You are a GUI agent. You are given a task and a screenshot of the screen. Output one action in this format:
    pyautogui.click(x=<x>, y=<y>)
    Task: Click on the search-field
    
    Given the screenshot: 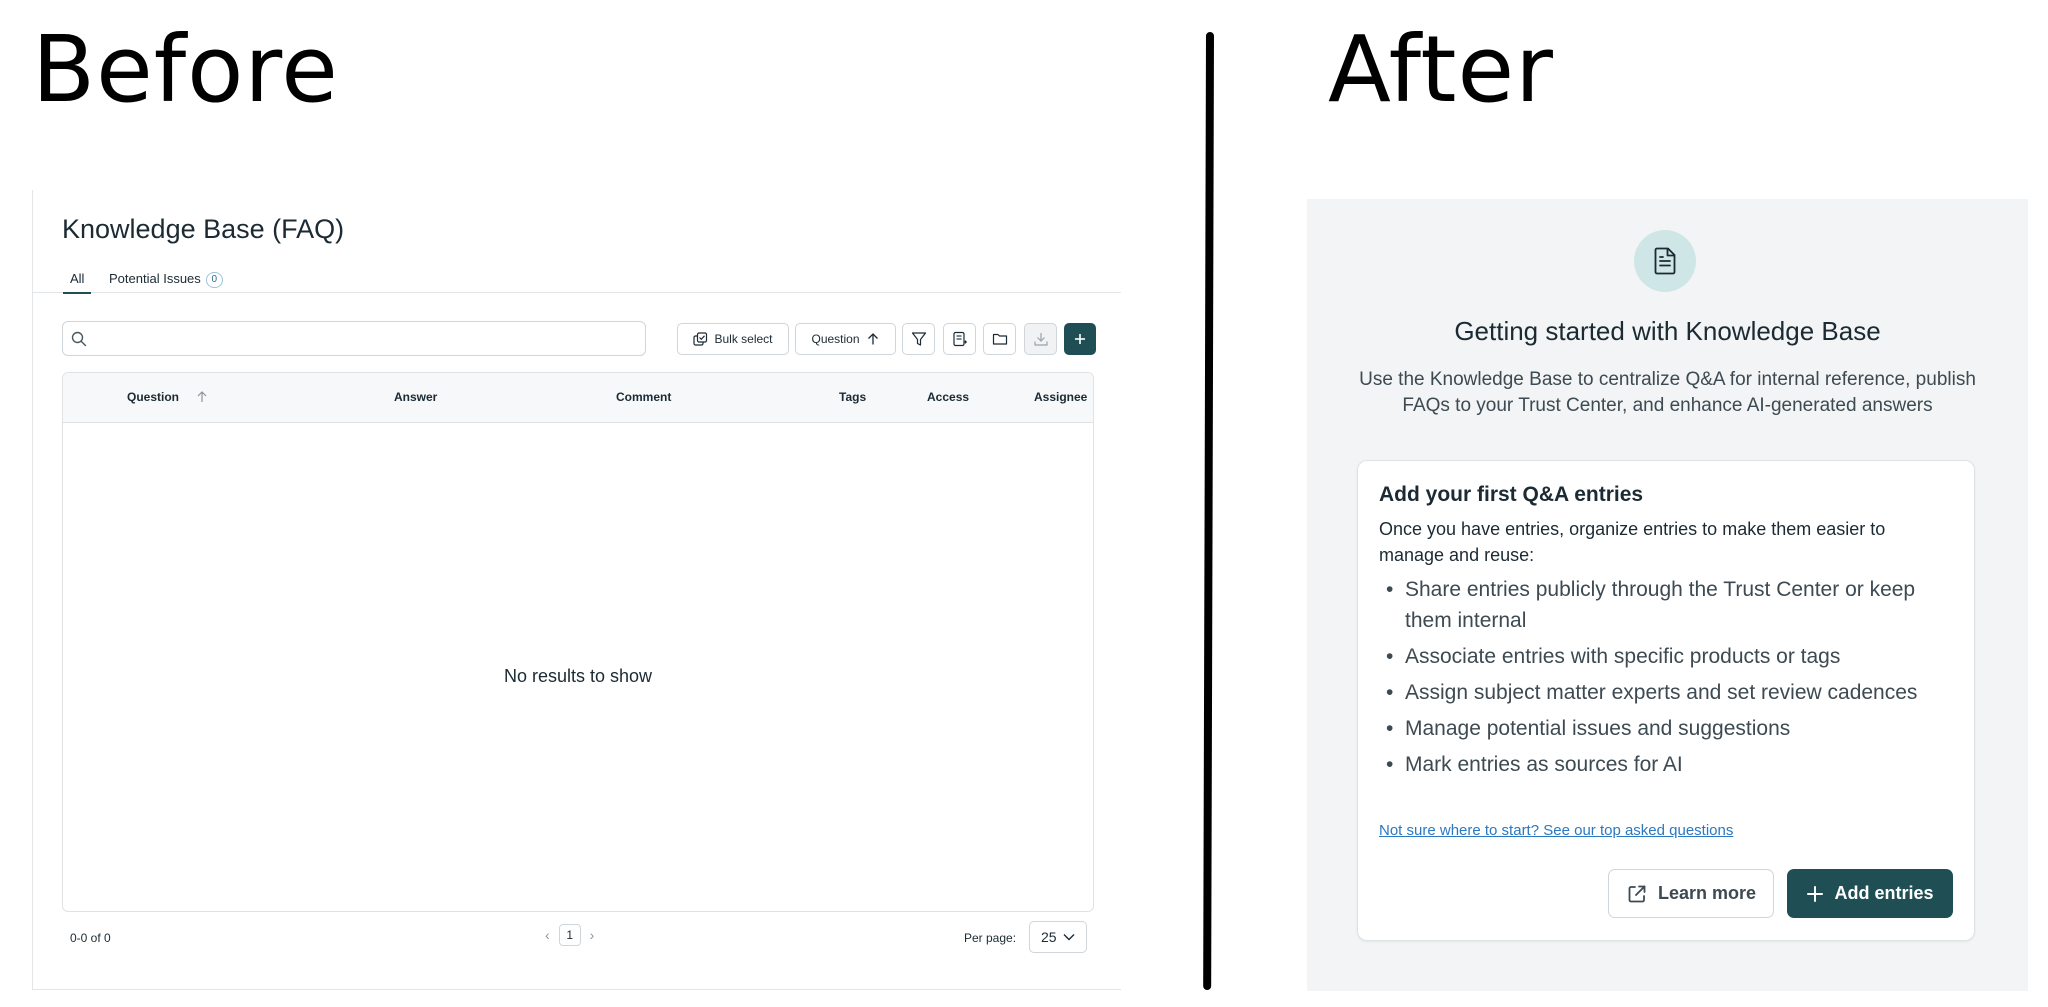 What is the action you would take?
    pyautogui.click(x=354, y=338)
    